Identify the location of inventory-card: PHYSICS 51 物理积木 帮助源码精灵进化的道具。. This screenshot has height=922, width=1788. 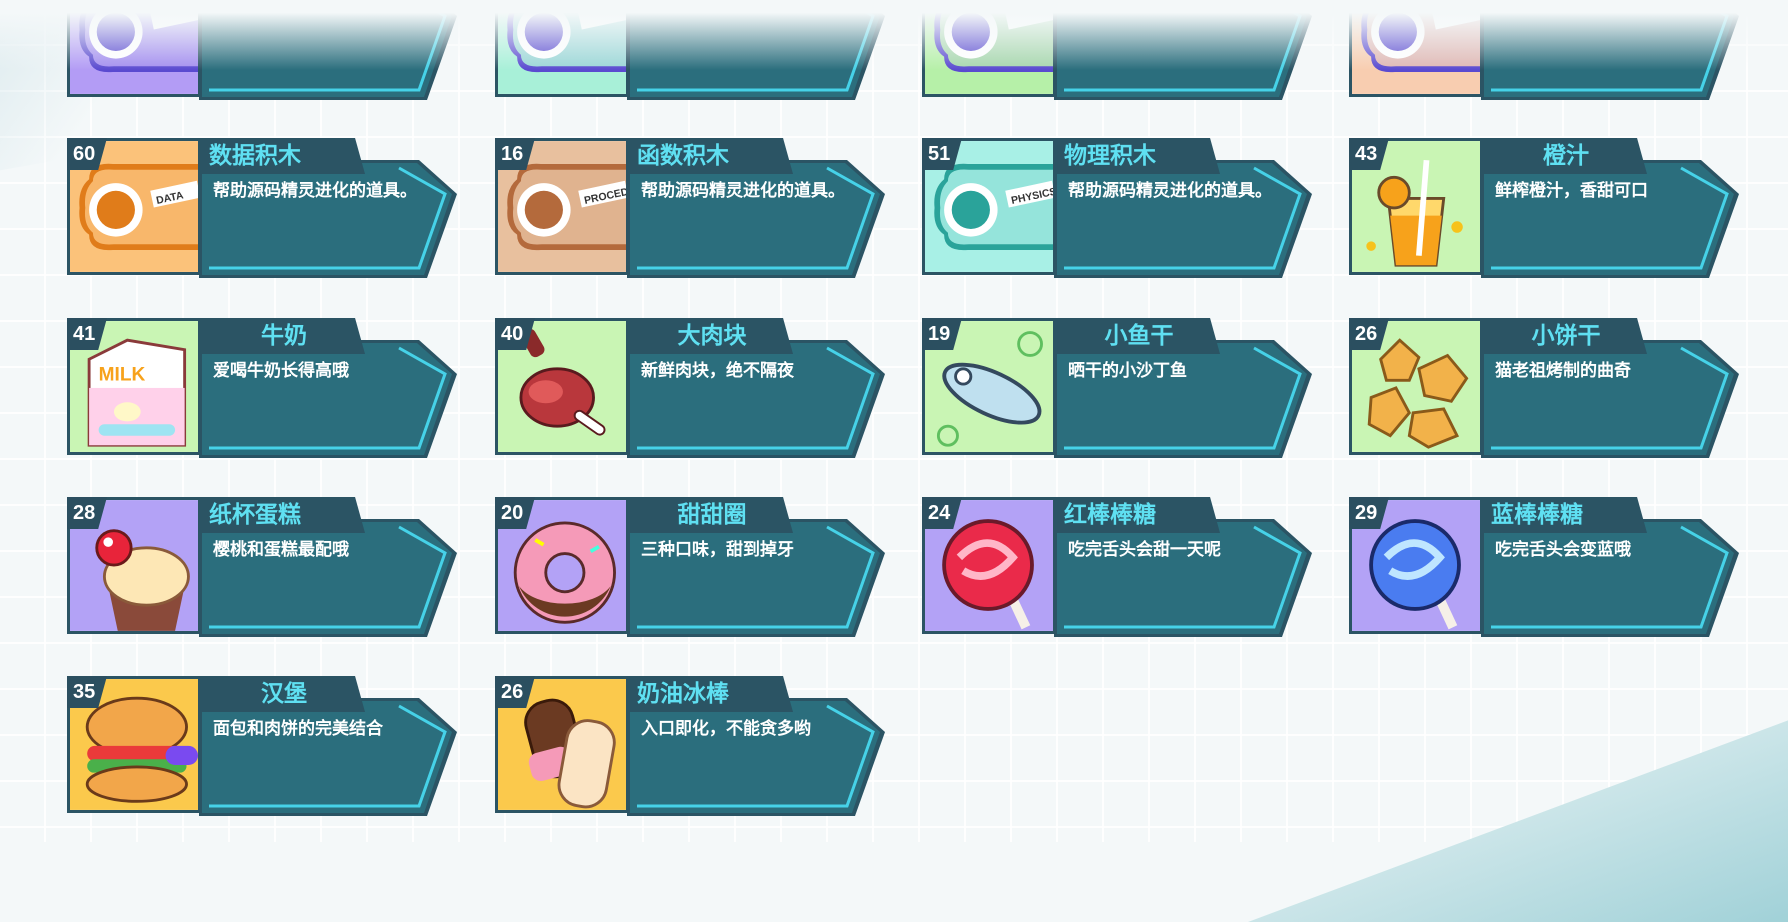
(1117, 208).